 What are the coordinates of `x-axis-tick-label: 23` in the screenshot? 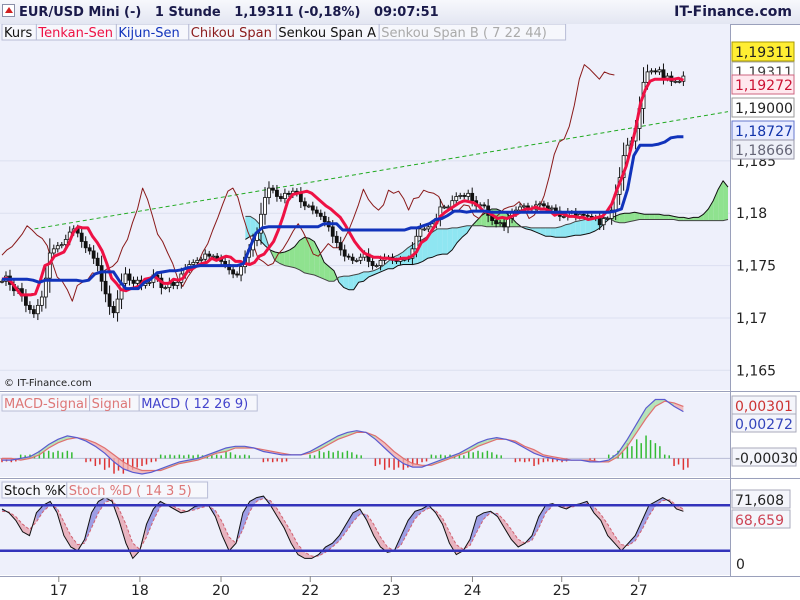 It's located at (391, 591).